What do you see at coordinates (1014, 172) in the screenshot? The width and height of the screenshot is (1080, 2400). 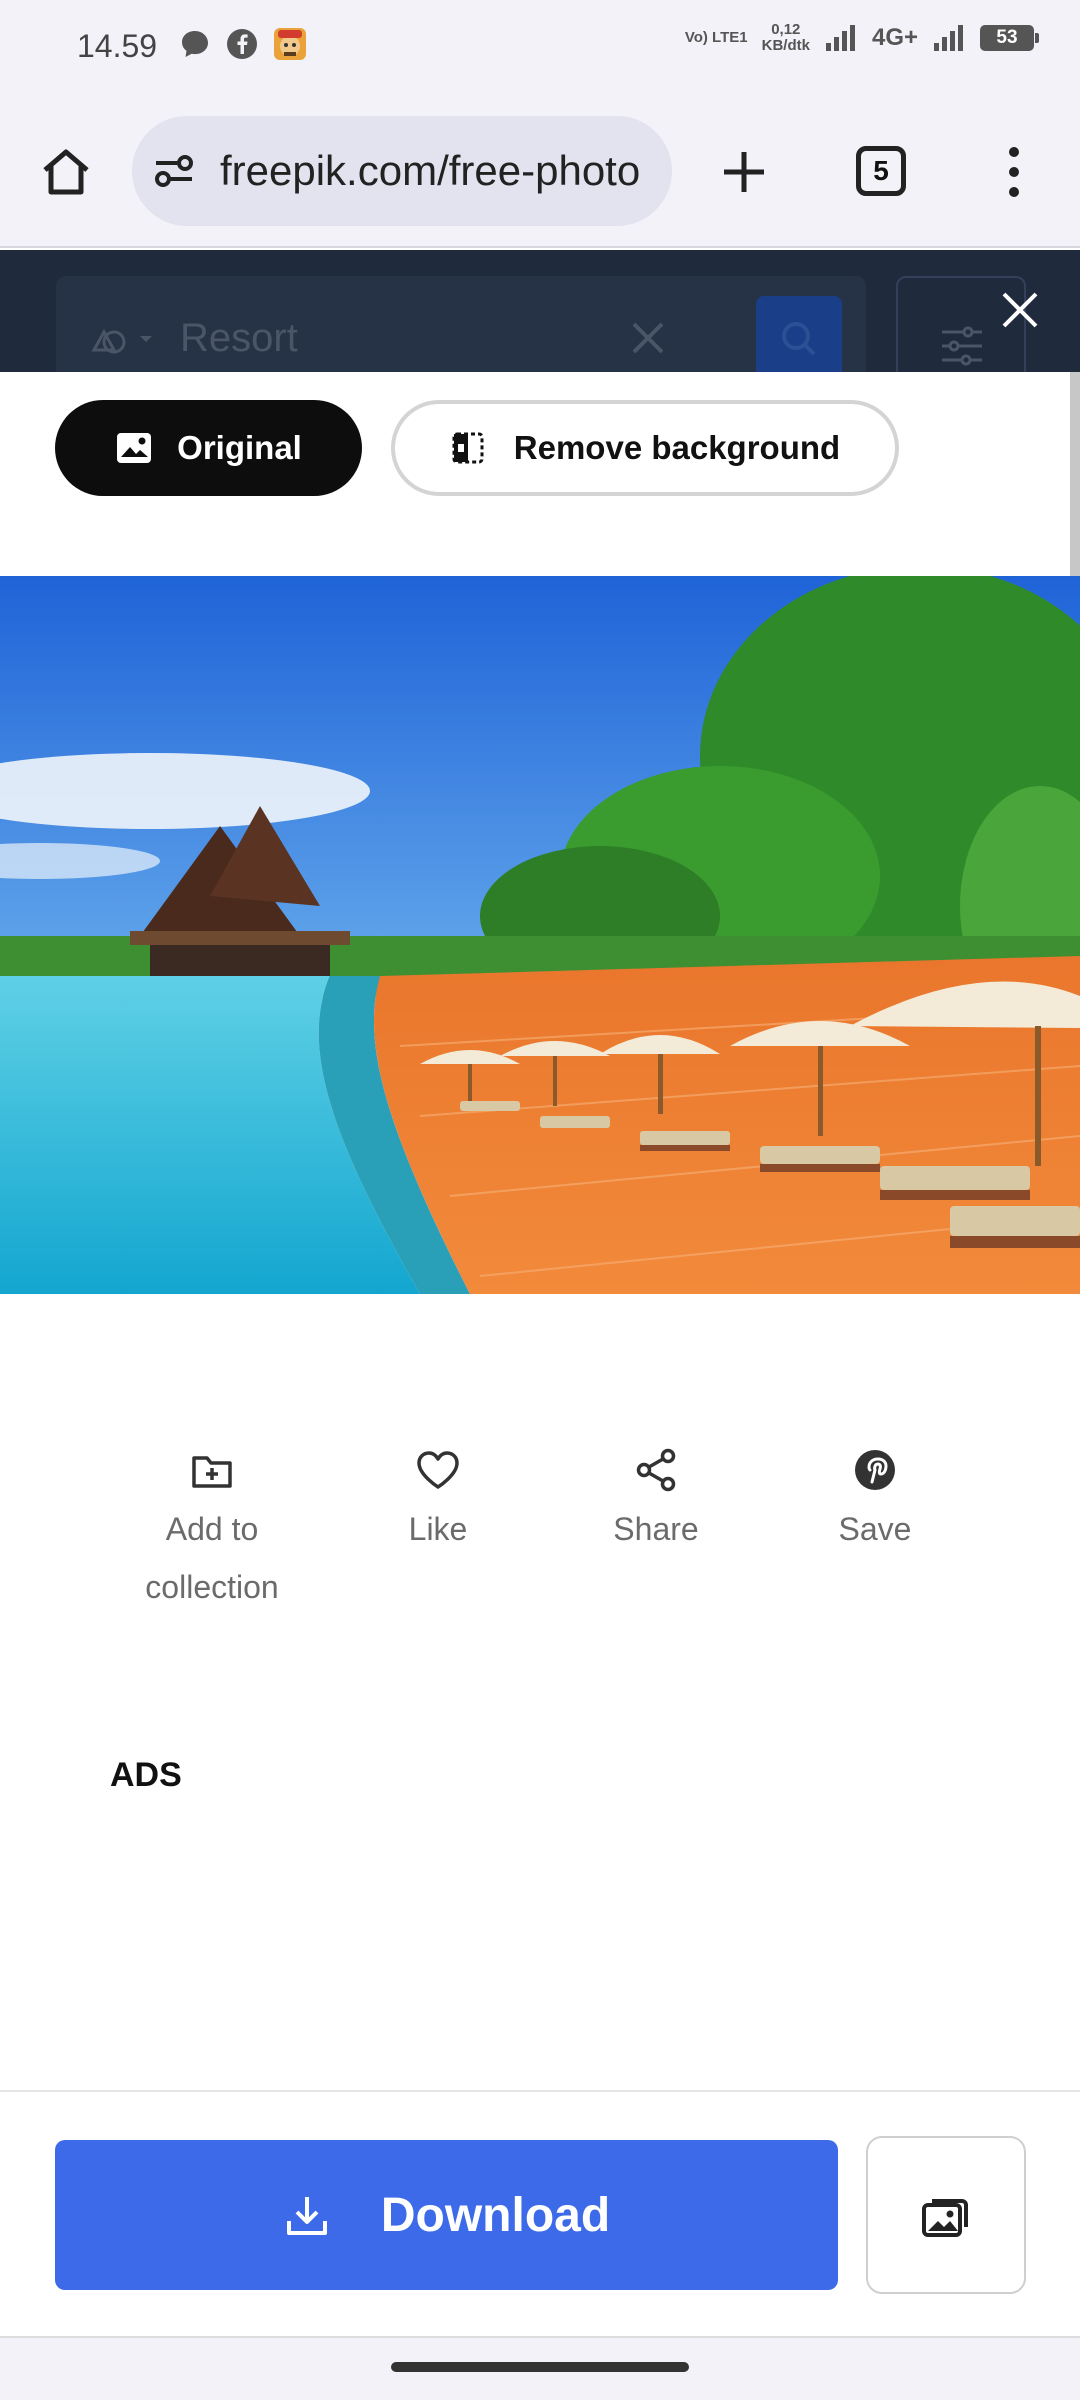 I see `more-menu-icon` at bounding box center [1014, 172].